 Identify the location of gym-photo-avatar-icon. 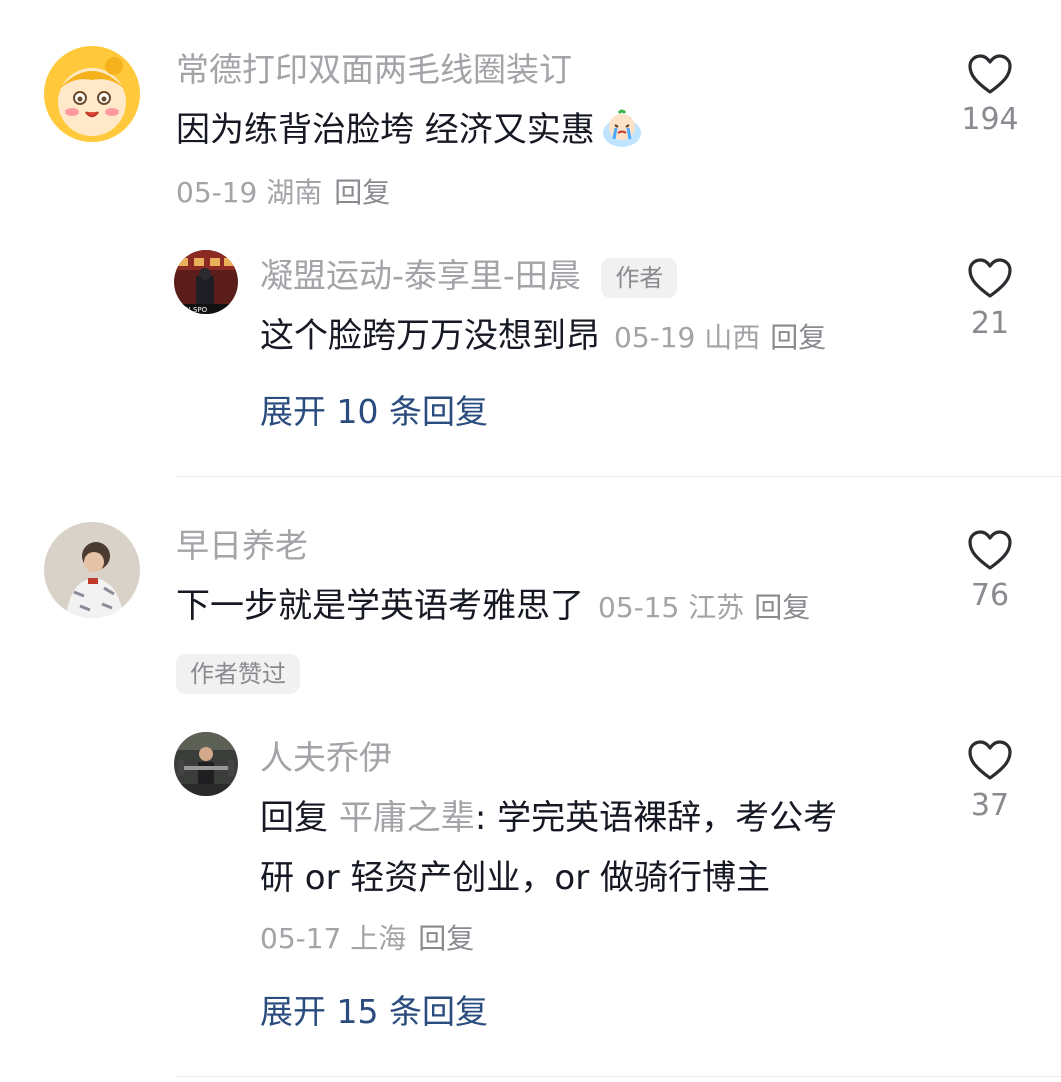
(206, 764).